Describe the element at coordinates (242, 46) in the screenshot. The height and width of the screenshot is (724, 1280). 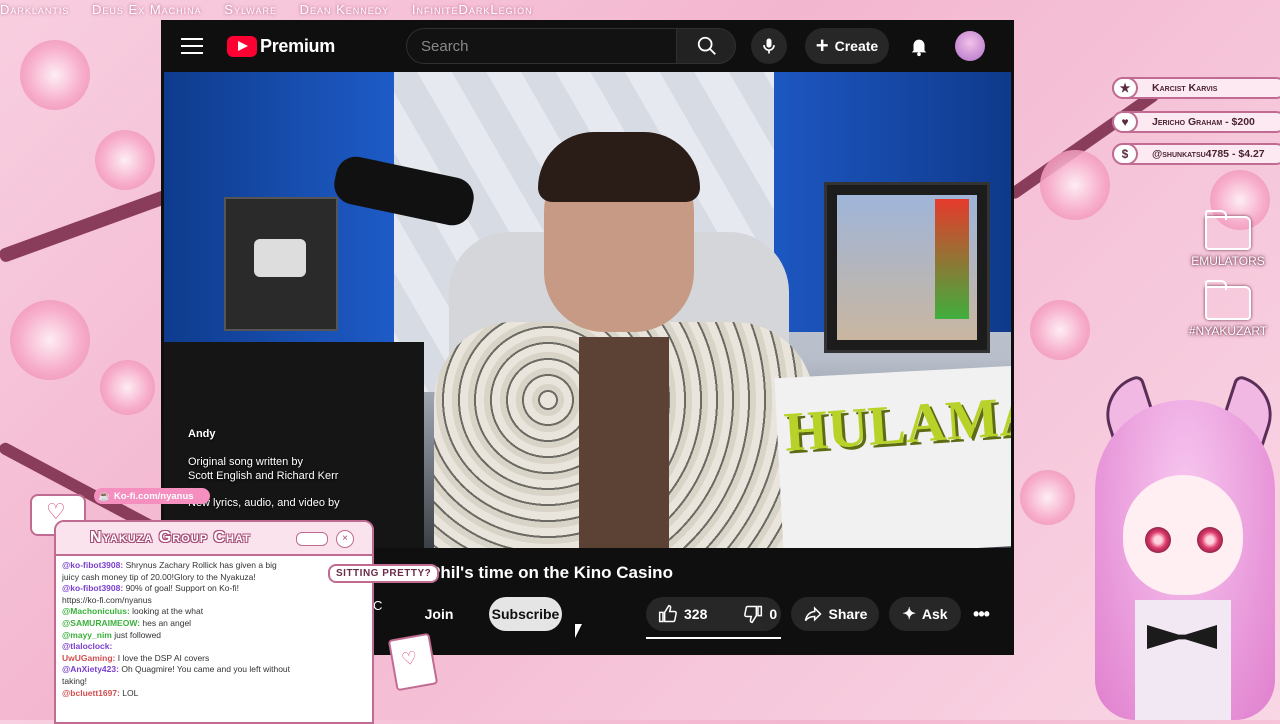
I see `youtube-play-icon` at that location.